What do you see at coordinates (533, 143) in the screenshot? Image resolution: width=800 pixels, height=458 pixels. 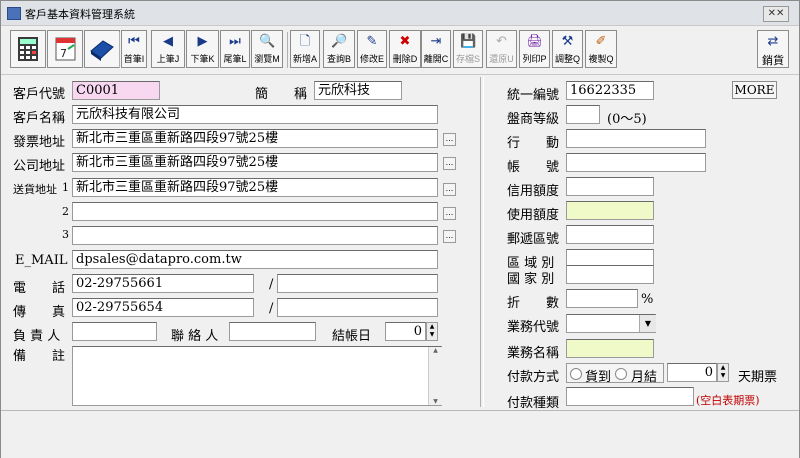 I see `mobile-label: 行 動` at bounding box center [533, 143].